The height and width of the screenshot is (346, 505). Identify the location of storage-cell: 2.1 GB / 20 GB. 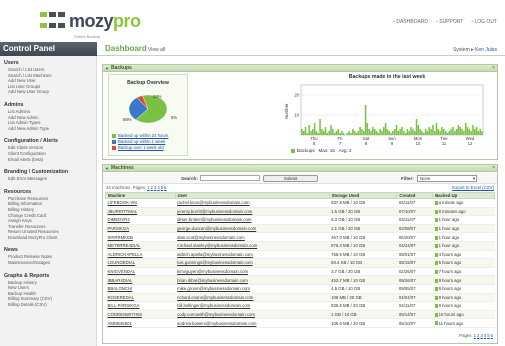
(363, 229).